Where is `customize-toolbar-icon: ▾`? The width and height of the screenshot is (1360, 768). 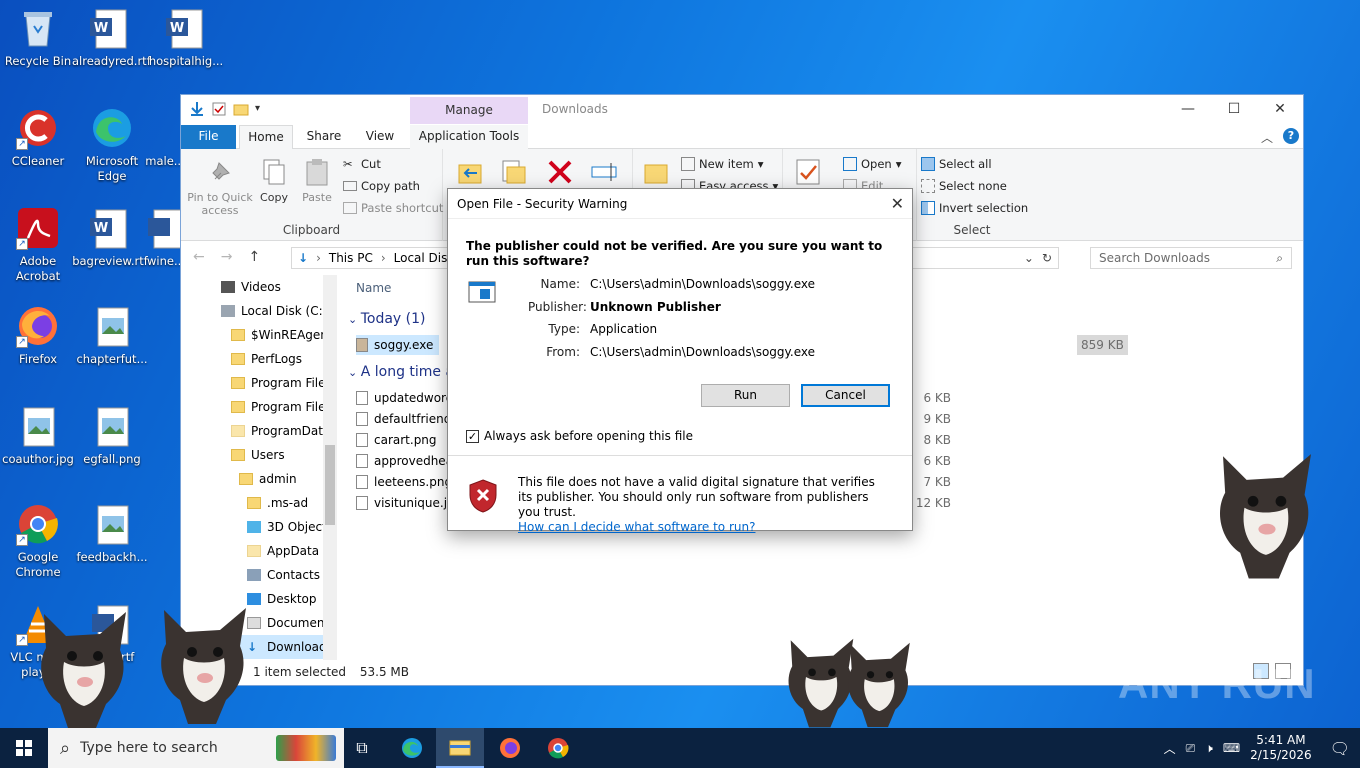 customize-toolbar-icon: ▾ is located at coordinates (263, 109).